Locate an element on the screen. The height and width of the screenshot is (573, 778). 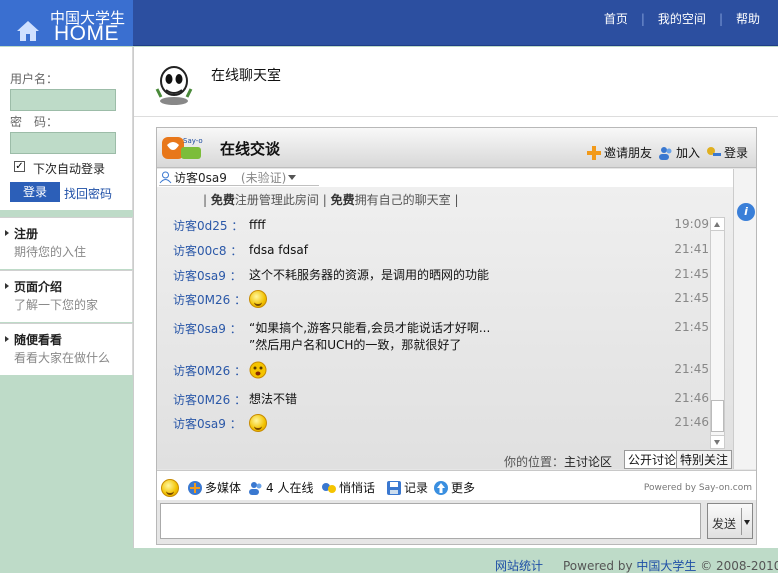
sidebar-item-title: 随便看看 is located at coordinates (38, 340).